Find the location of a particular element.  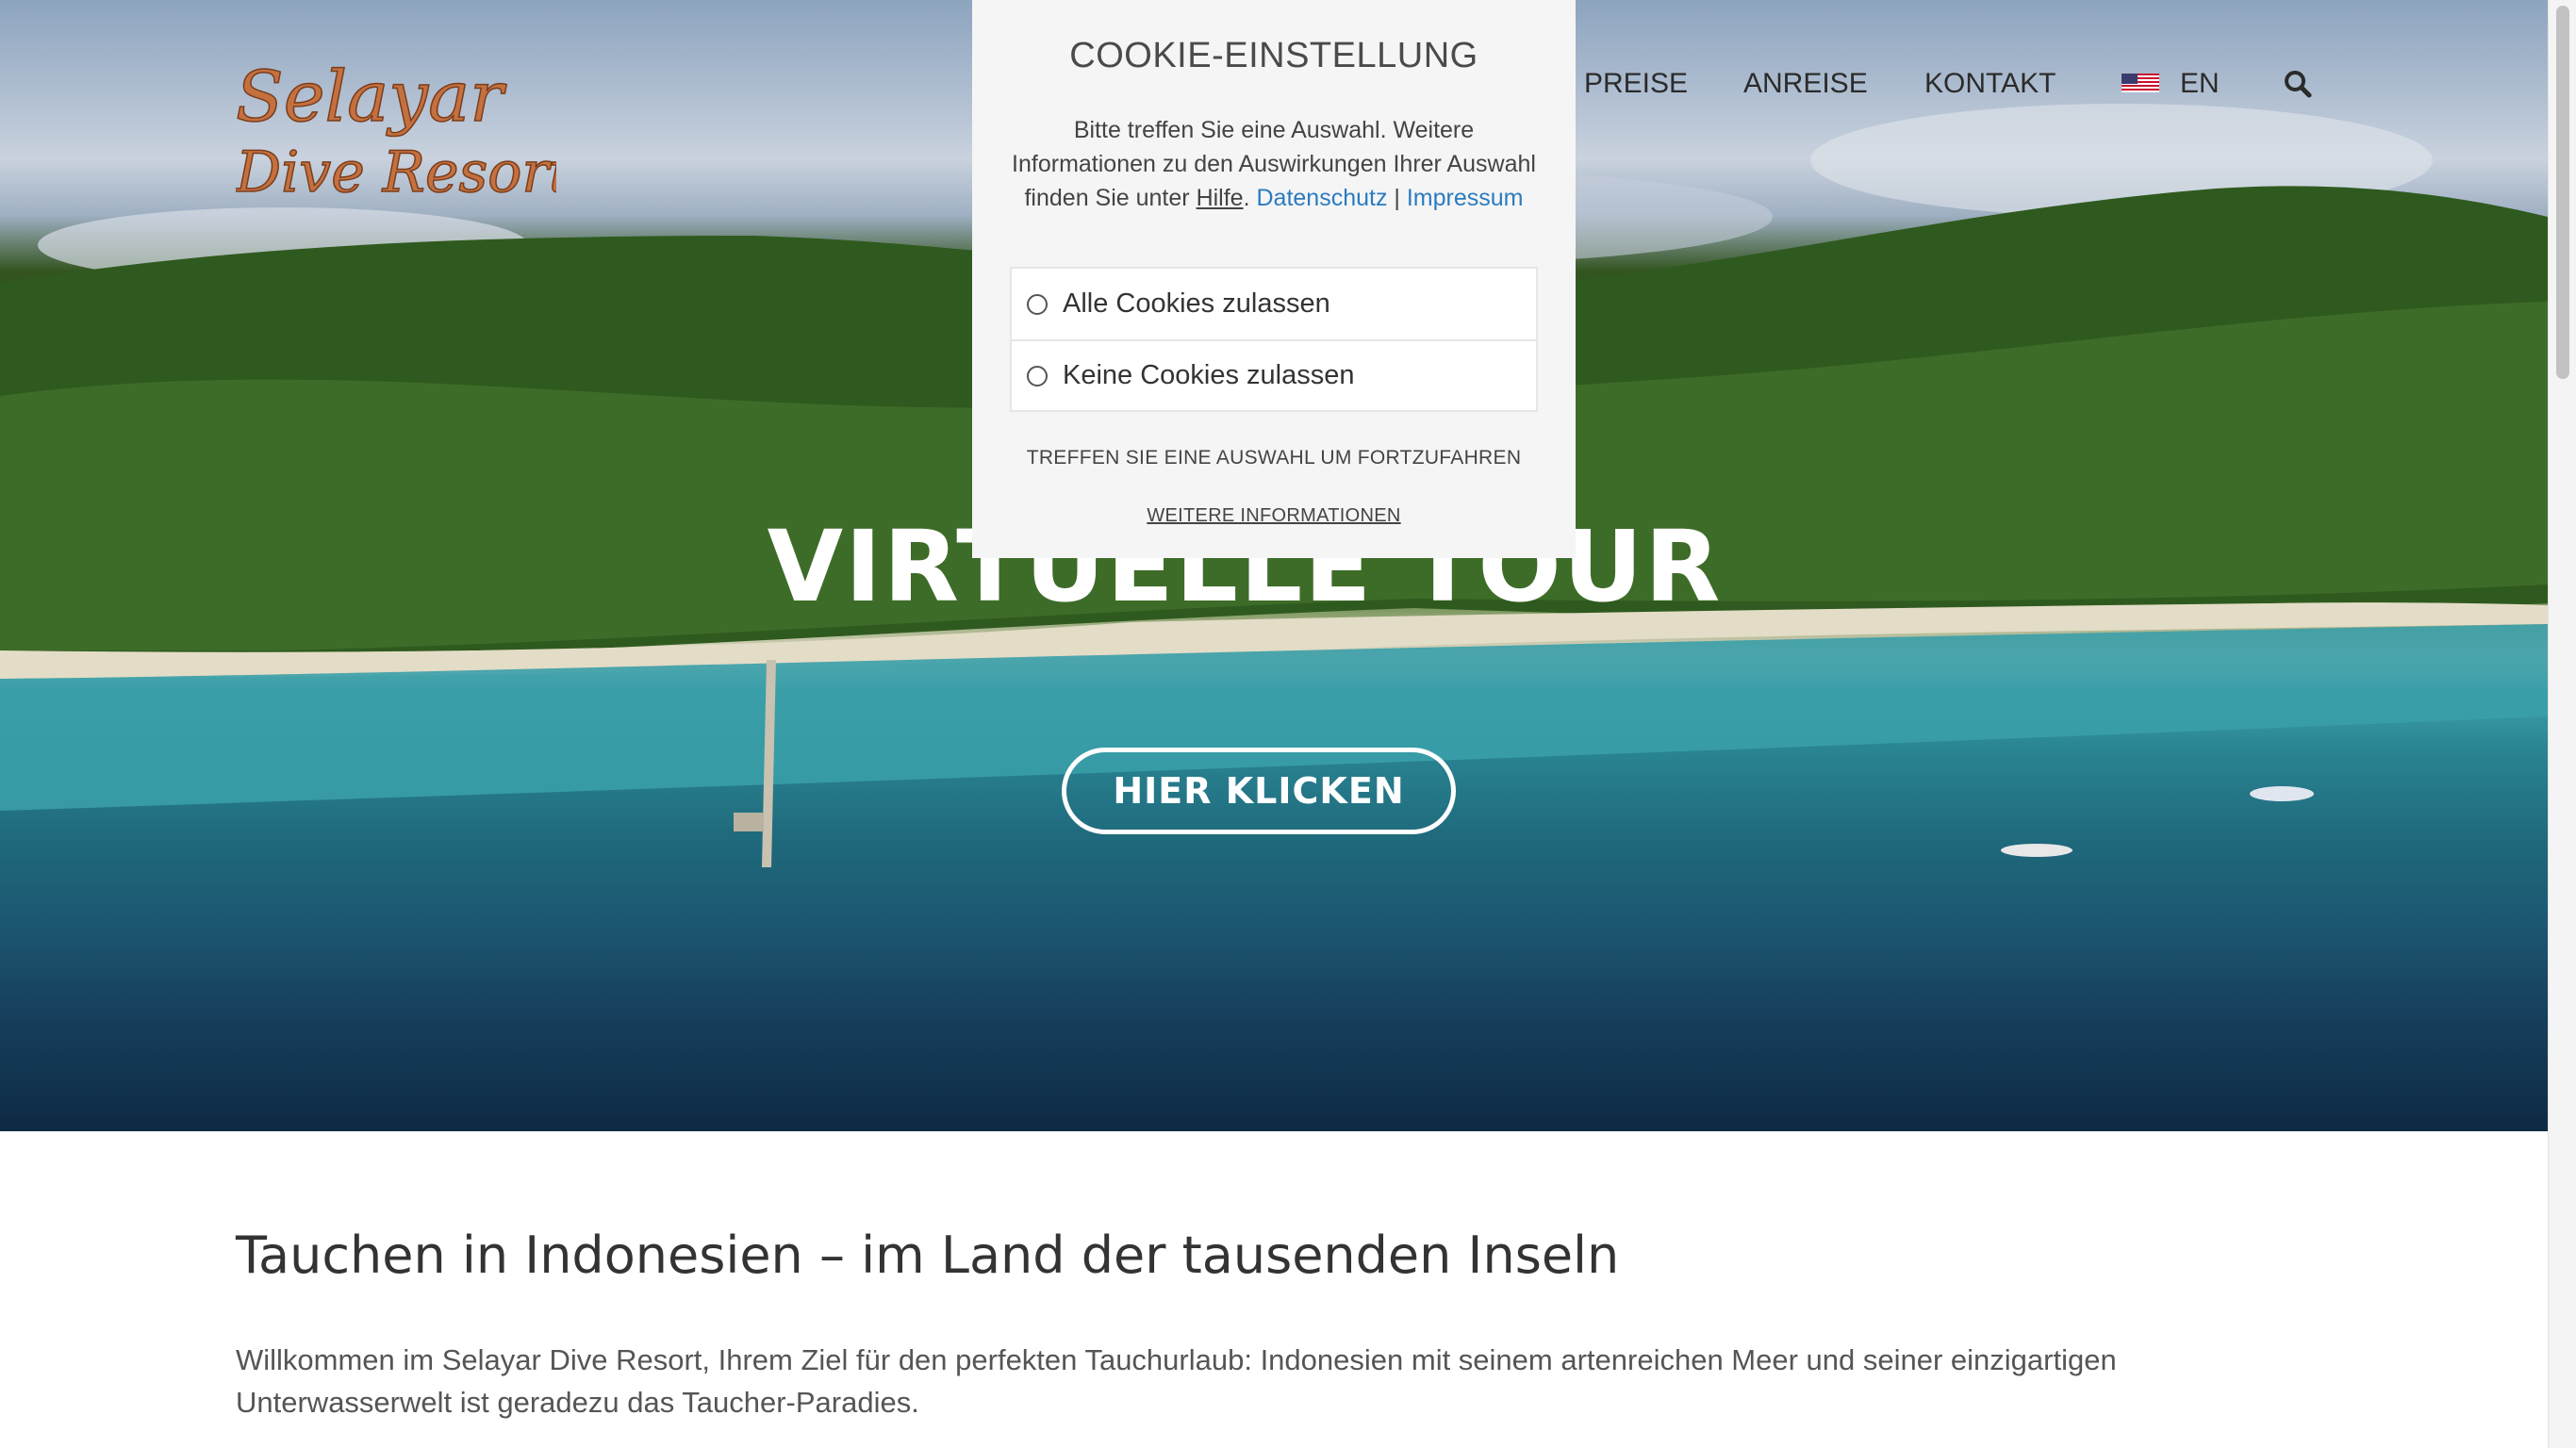

search-icon is located at coordinates (2298, 84).